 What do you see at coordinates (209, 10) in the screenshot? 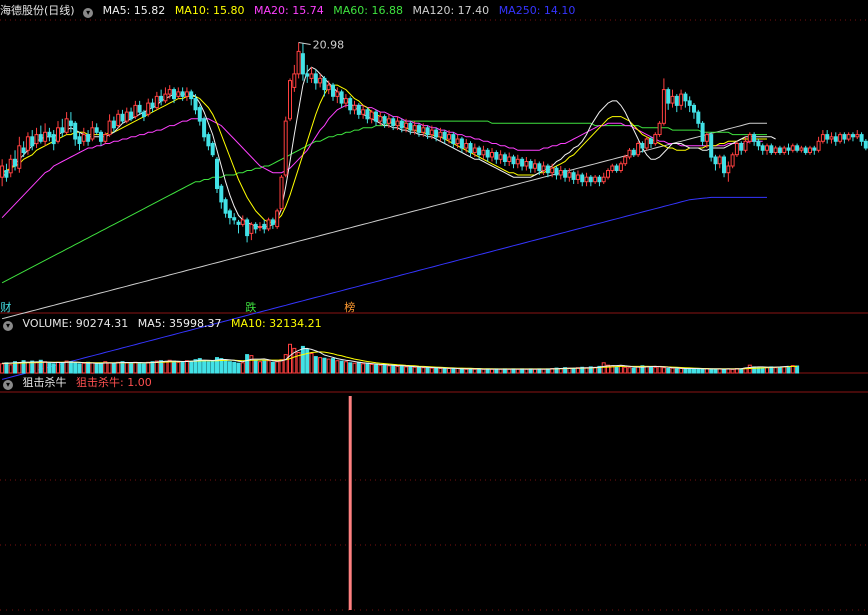
I see `ma10-label: MA10: 15.80` at bounding box center [209, 10].